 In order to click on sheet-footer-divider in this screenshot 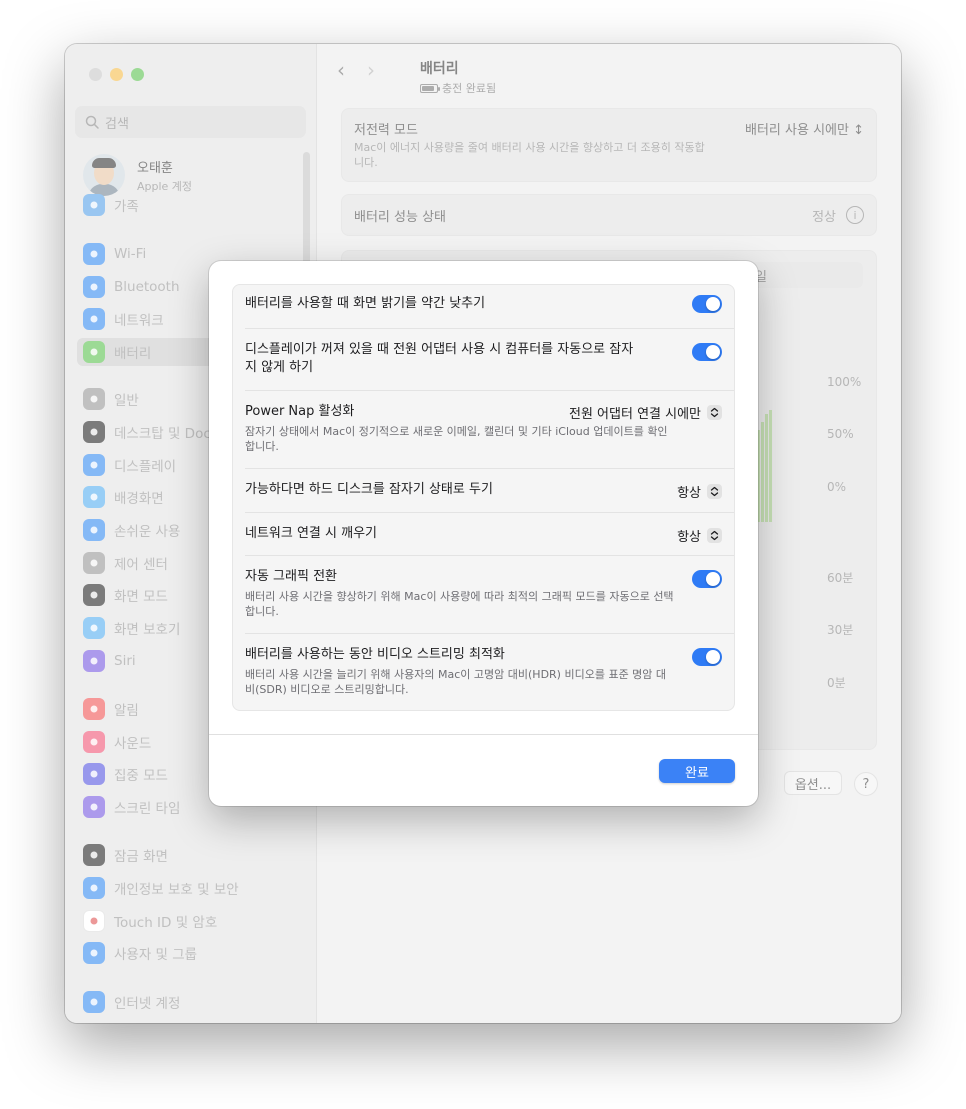, I will do `click(483, 734)`.